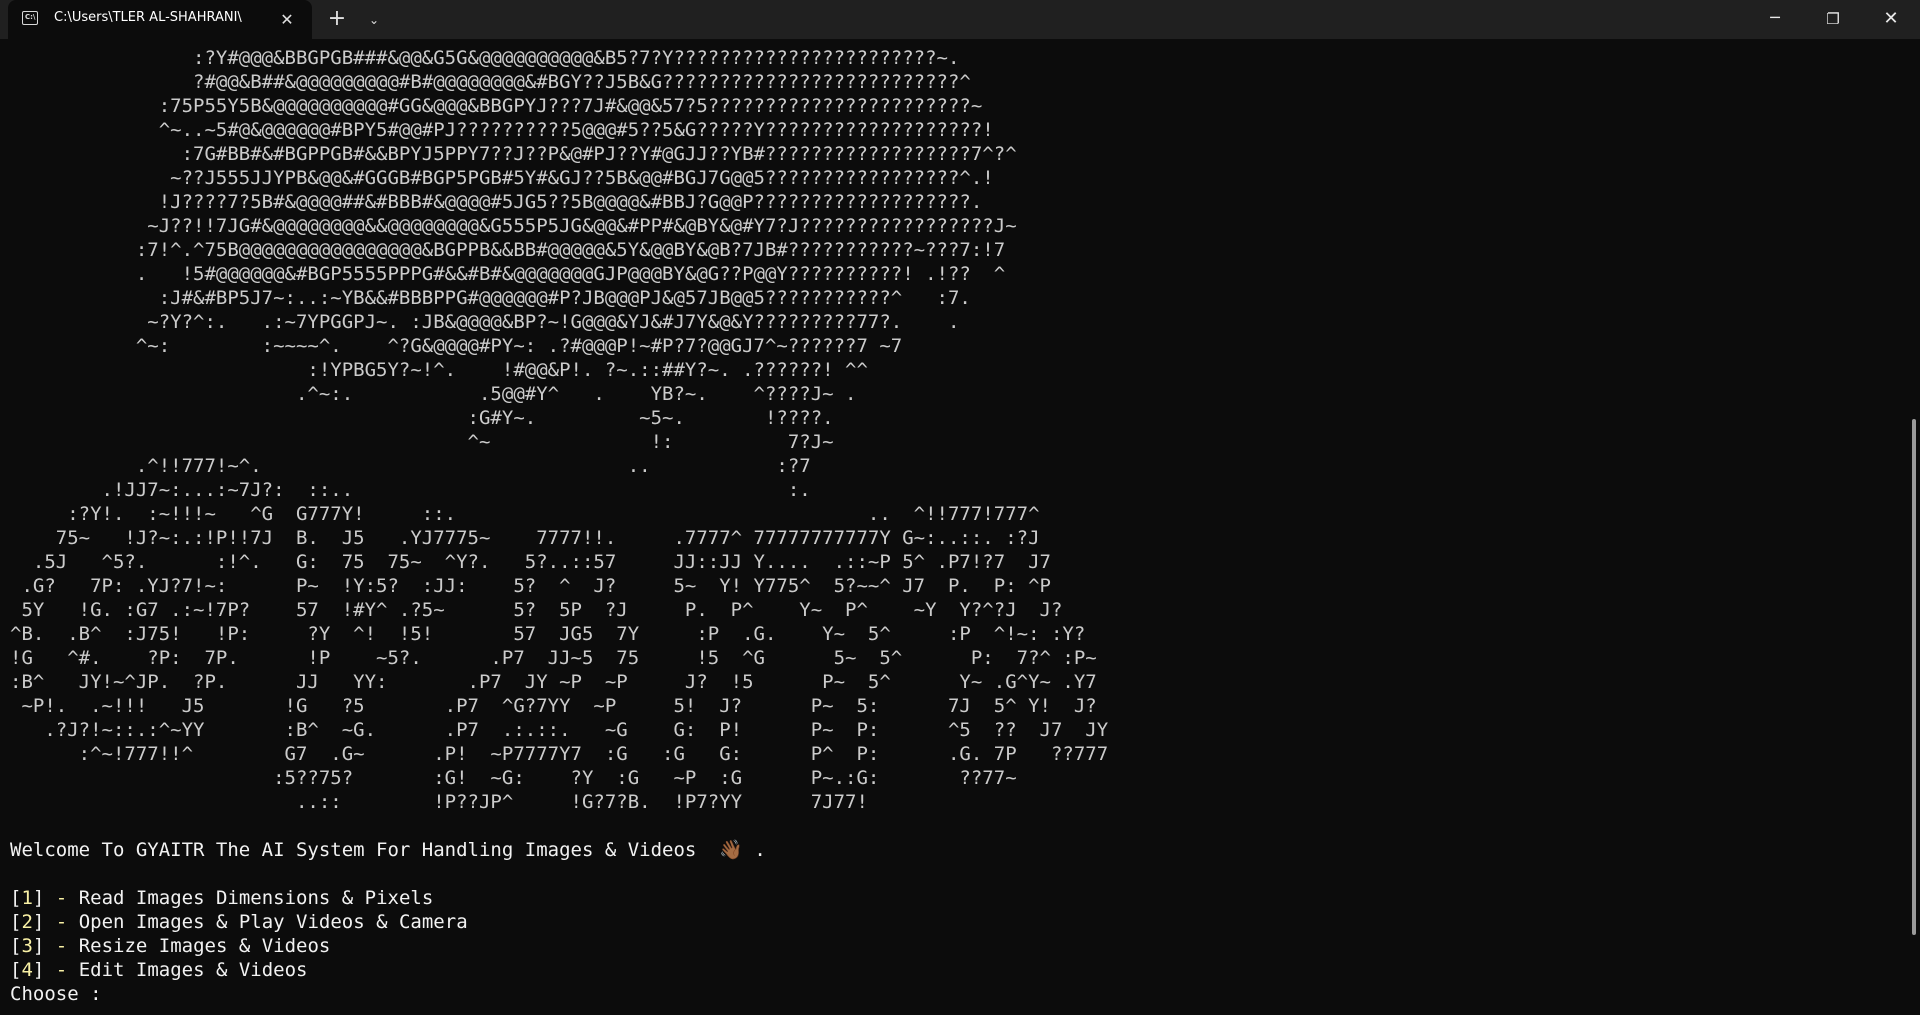 This screenshot has height=1015, width=1920. I want to click on menu-item-label: Read Images Dimensions & Pixels, so click(256, 898).